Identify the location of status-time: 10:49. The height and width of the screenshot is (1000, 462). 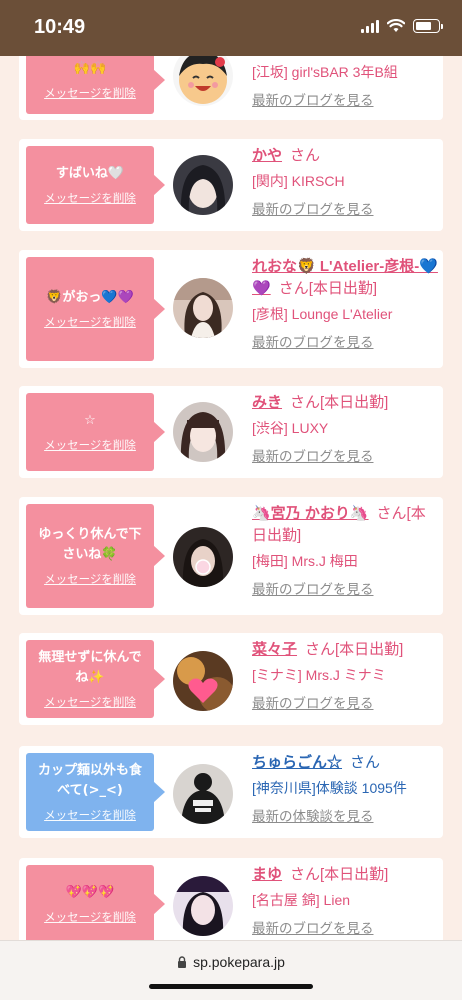
(60, 27).